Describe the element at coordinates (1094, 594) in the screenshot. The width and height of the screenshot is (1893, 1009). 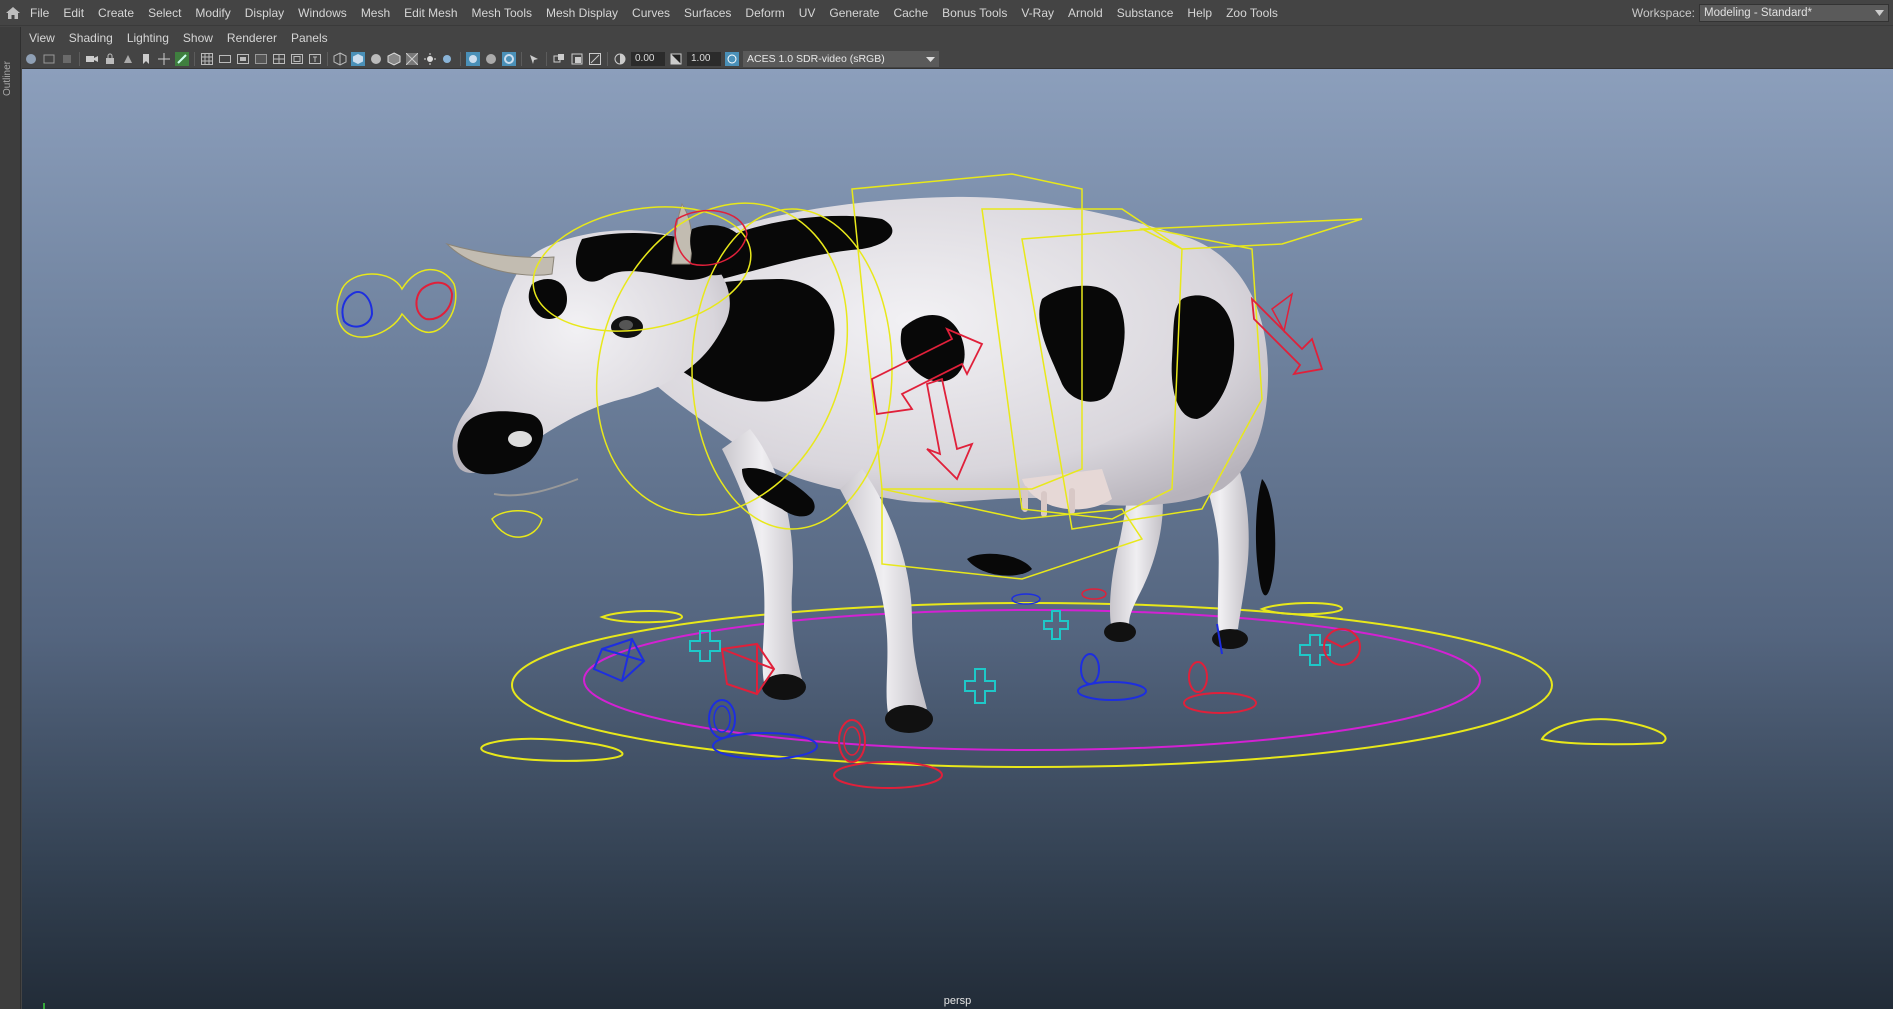
I see `udder-control-red` at that location.